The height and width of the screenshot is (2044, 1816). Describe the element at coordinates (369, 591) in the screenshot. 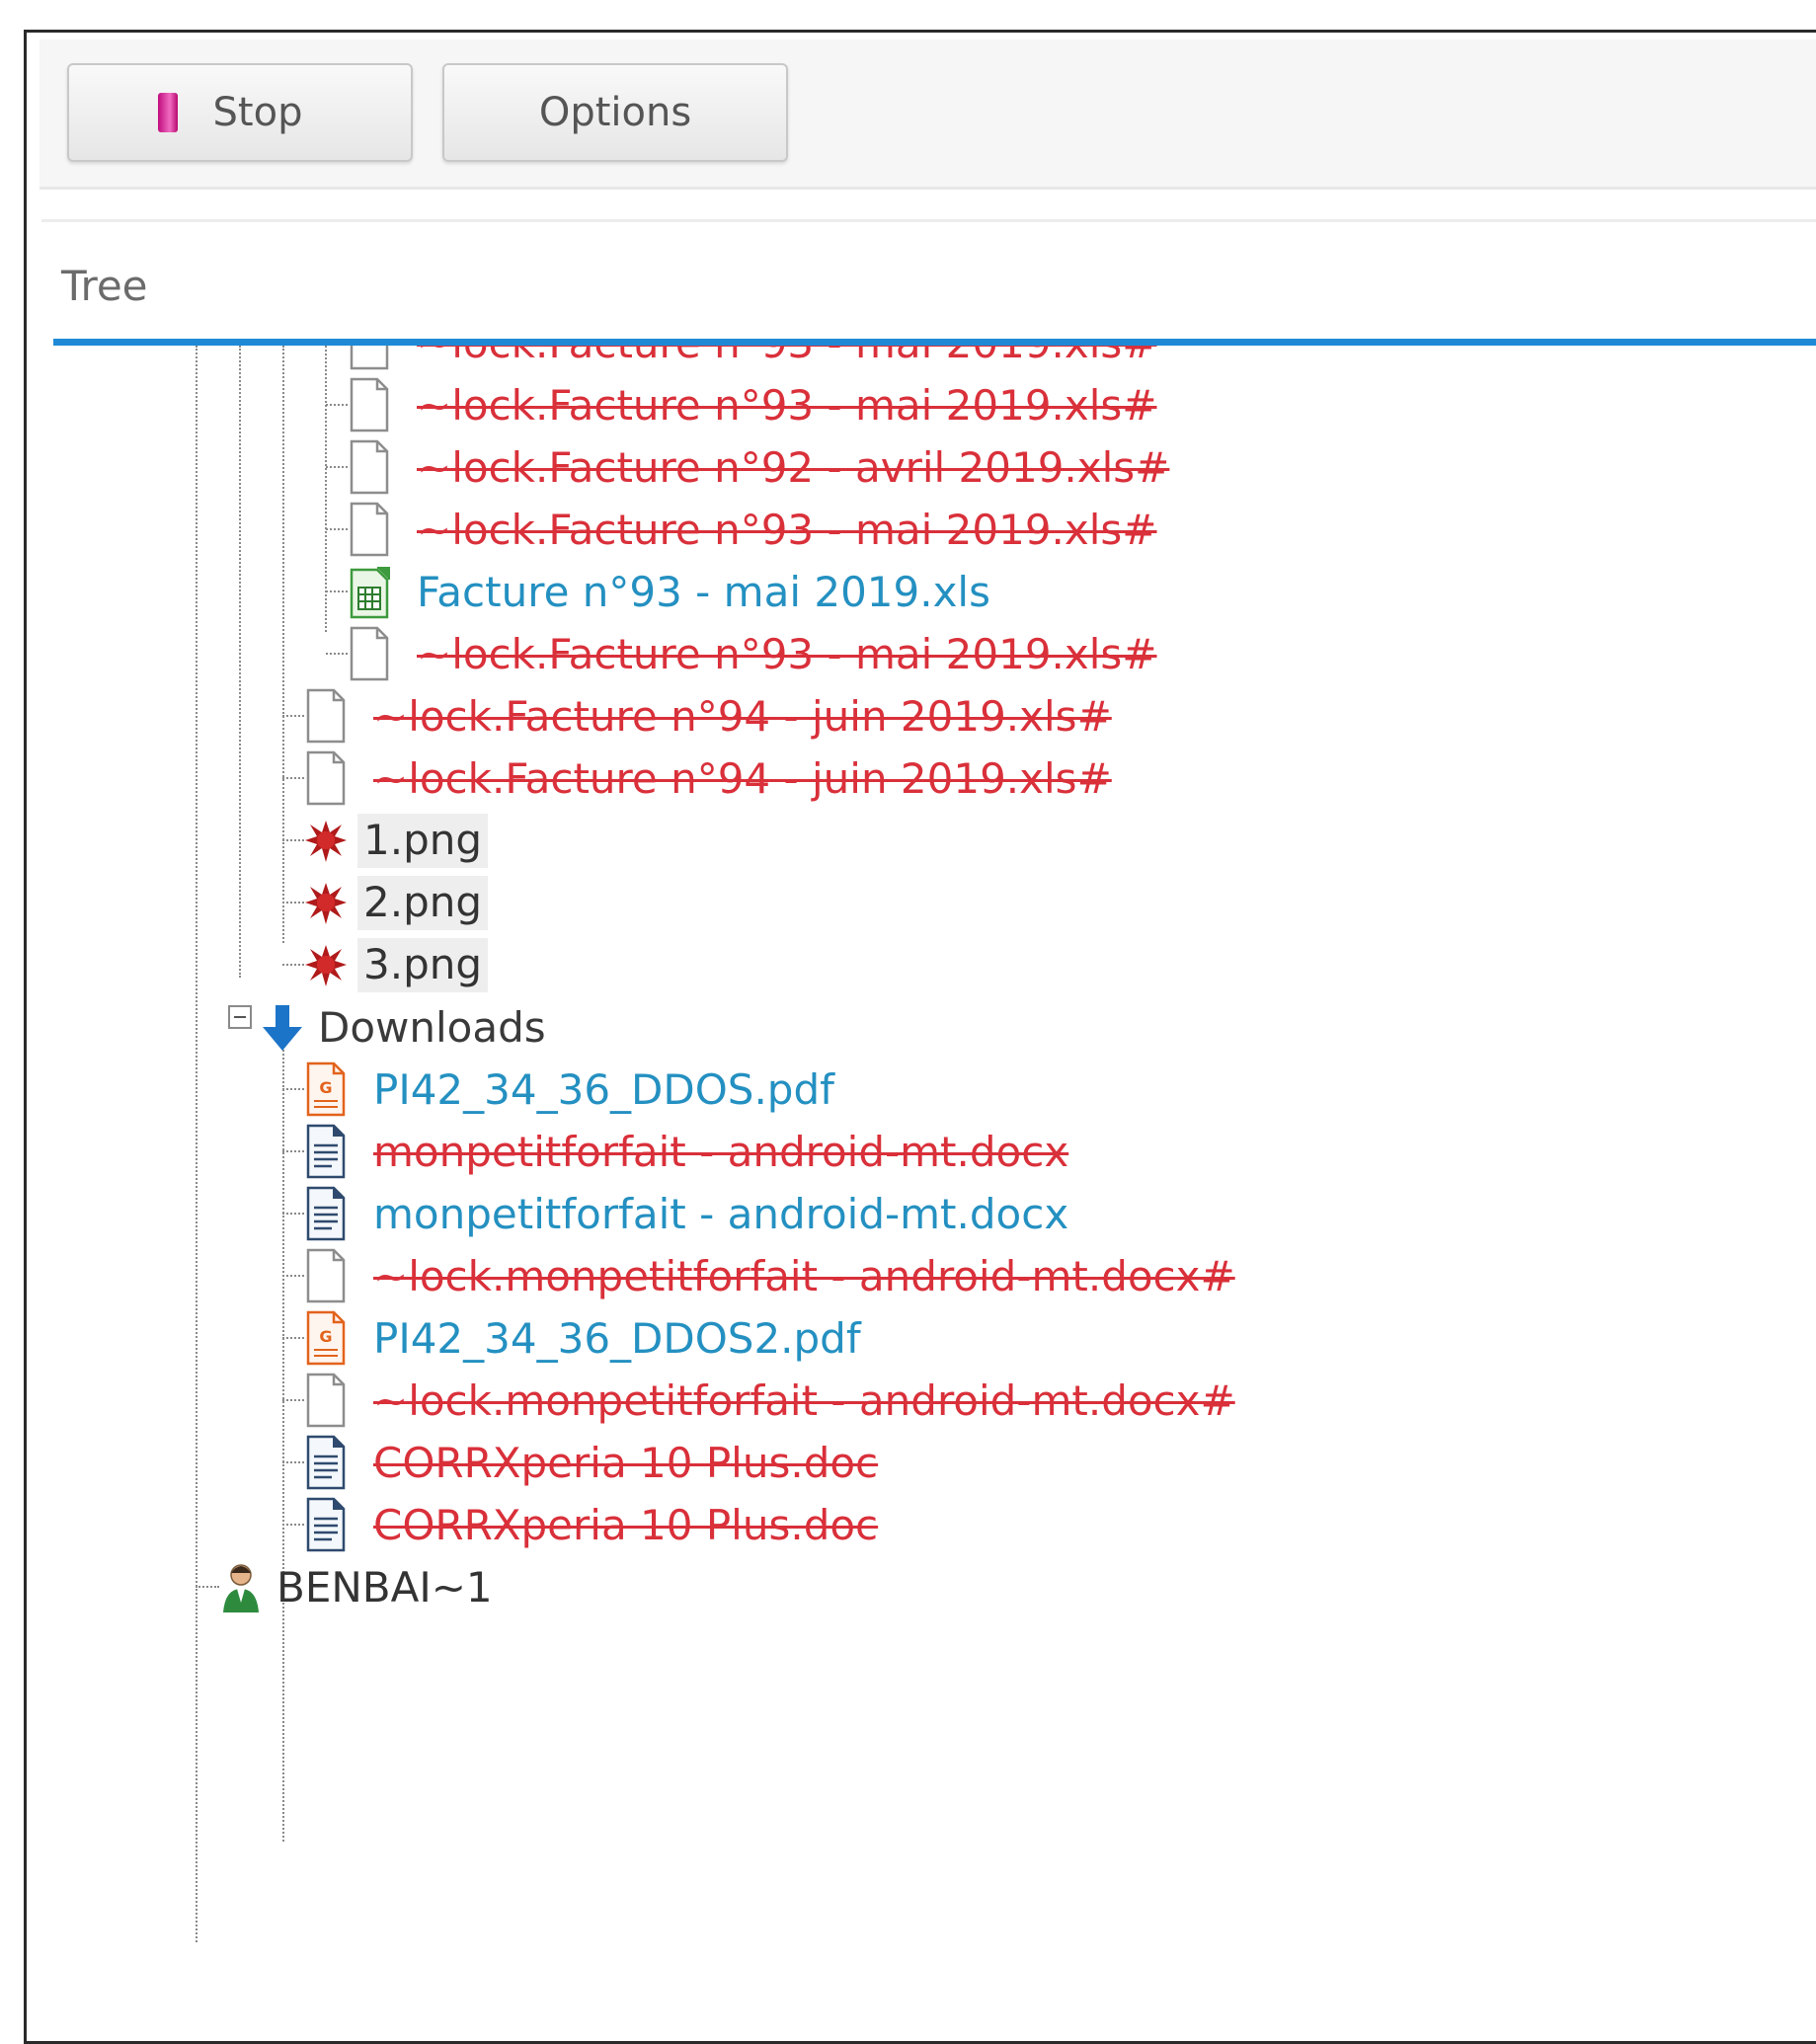

I see `spreadsheet-icon` at that location.